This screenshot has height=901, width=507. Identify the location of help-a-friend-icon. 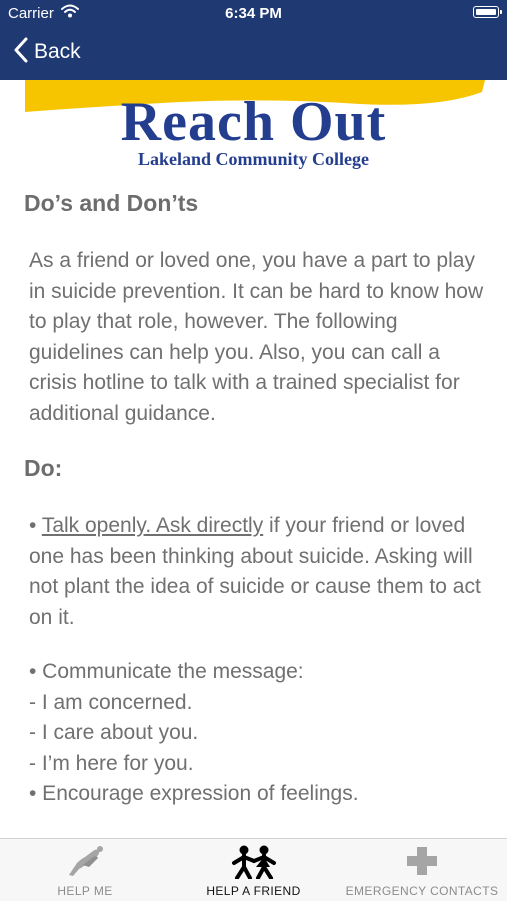
(254, 864).